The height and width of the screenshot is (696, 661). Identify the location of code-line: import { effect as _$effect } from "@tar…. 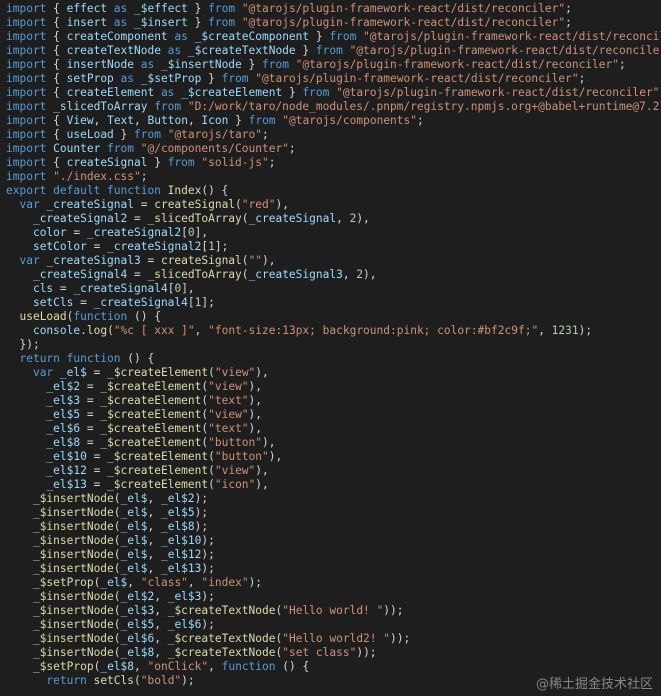
(330, 9).